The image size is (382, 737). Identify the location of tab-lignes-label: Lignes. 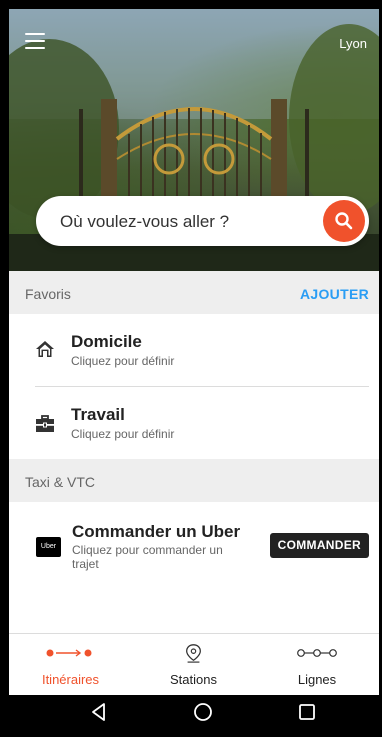
(317, 679).